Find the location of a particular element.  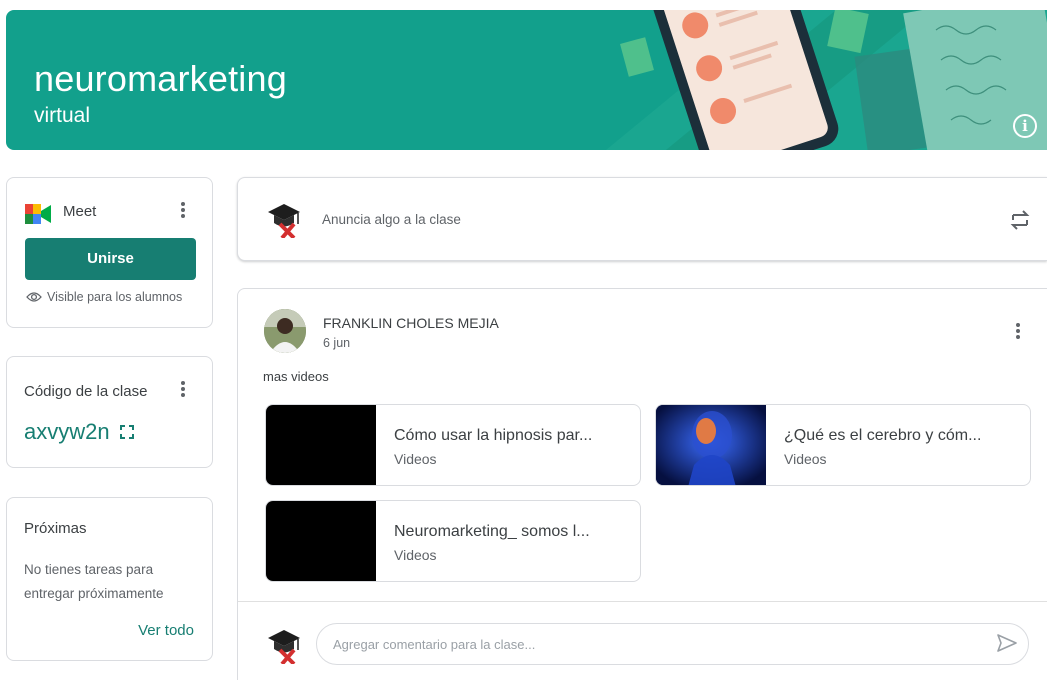

meet-icon is located at coordinates (38, 214).